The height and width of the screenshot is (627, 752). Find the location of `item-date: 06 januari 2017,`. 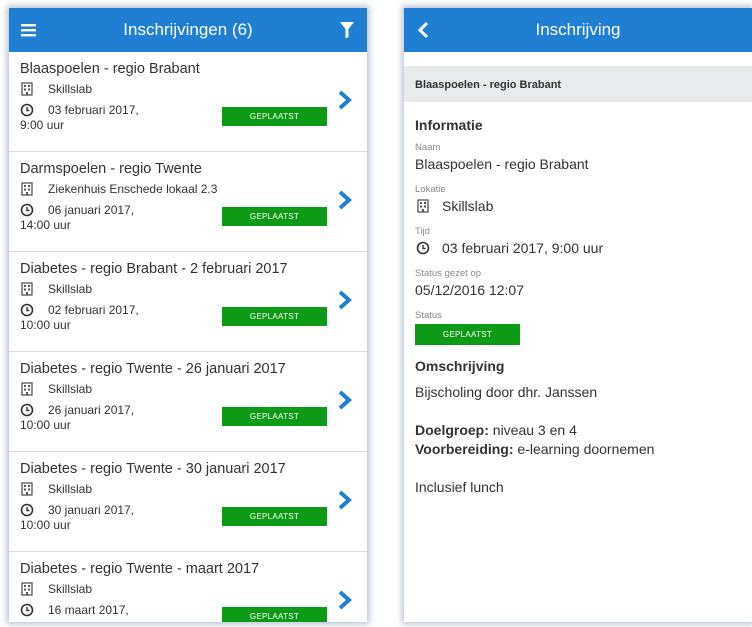

item-date: 06 januari 2017, is located at coordinates (91, 210).